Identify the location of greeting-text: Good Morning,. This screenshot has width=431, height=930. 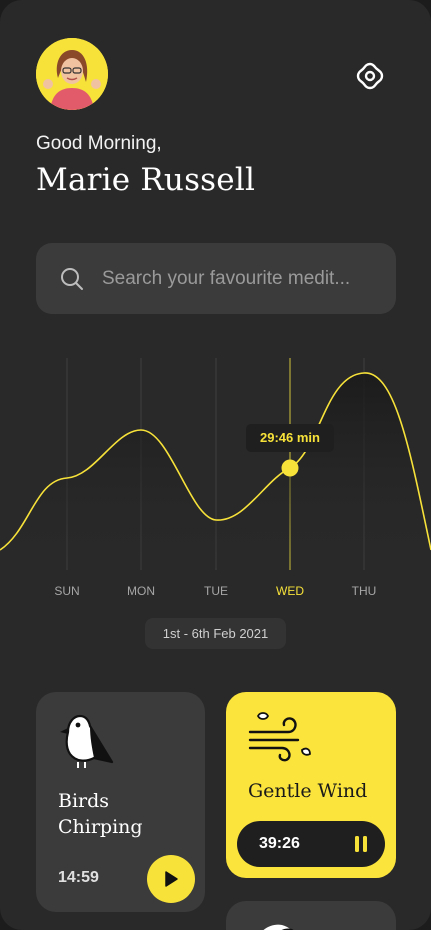
(99, 143).